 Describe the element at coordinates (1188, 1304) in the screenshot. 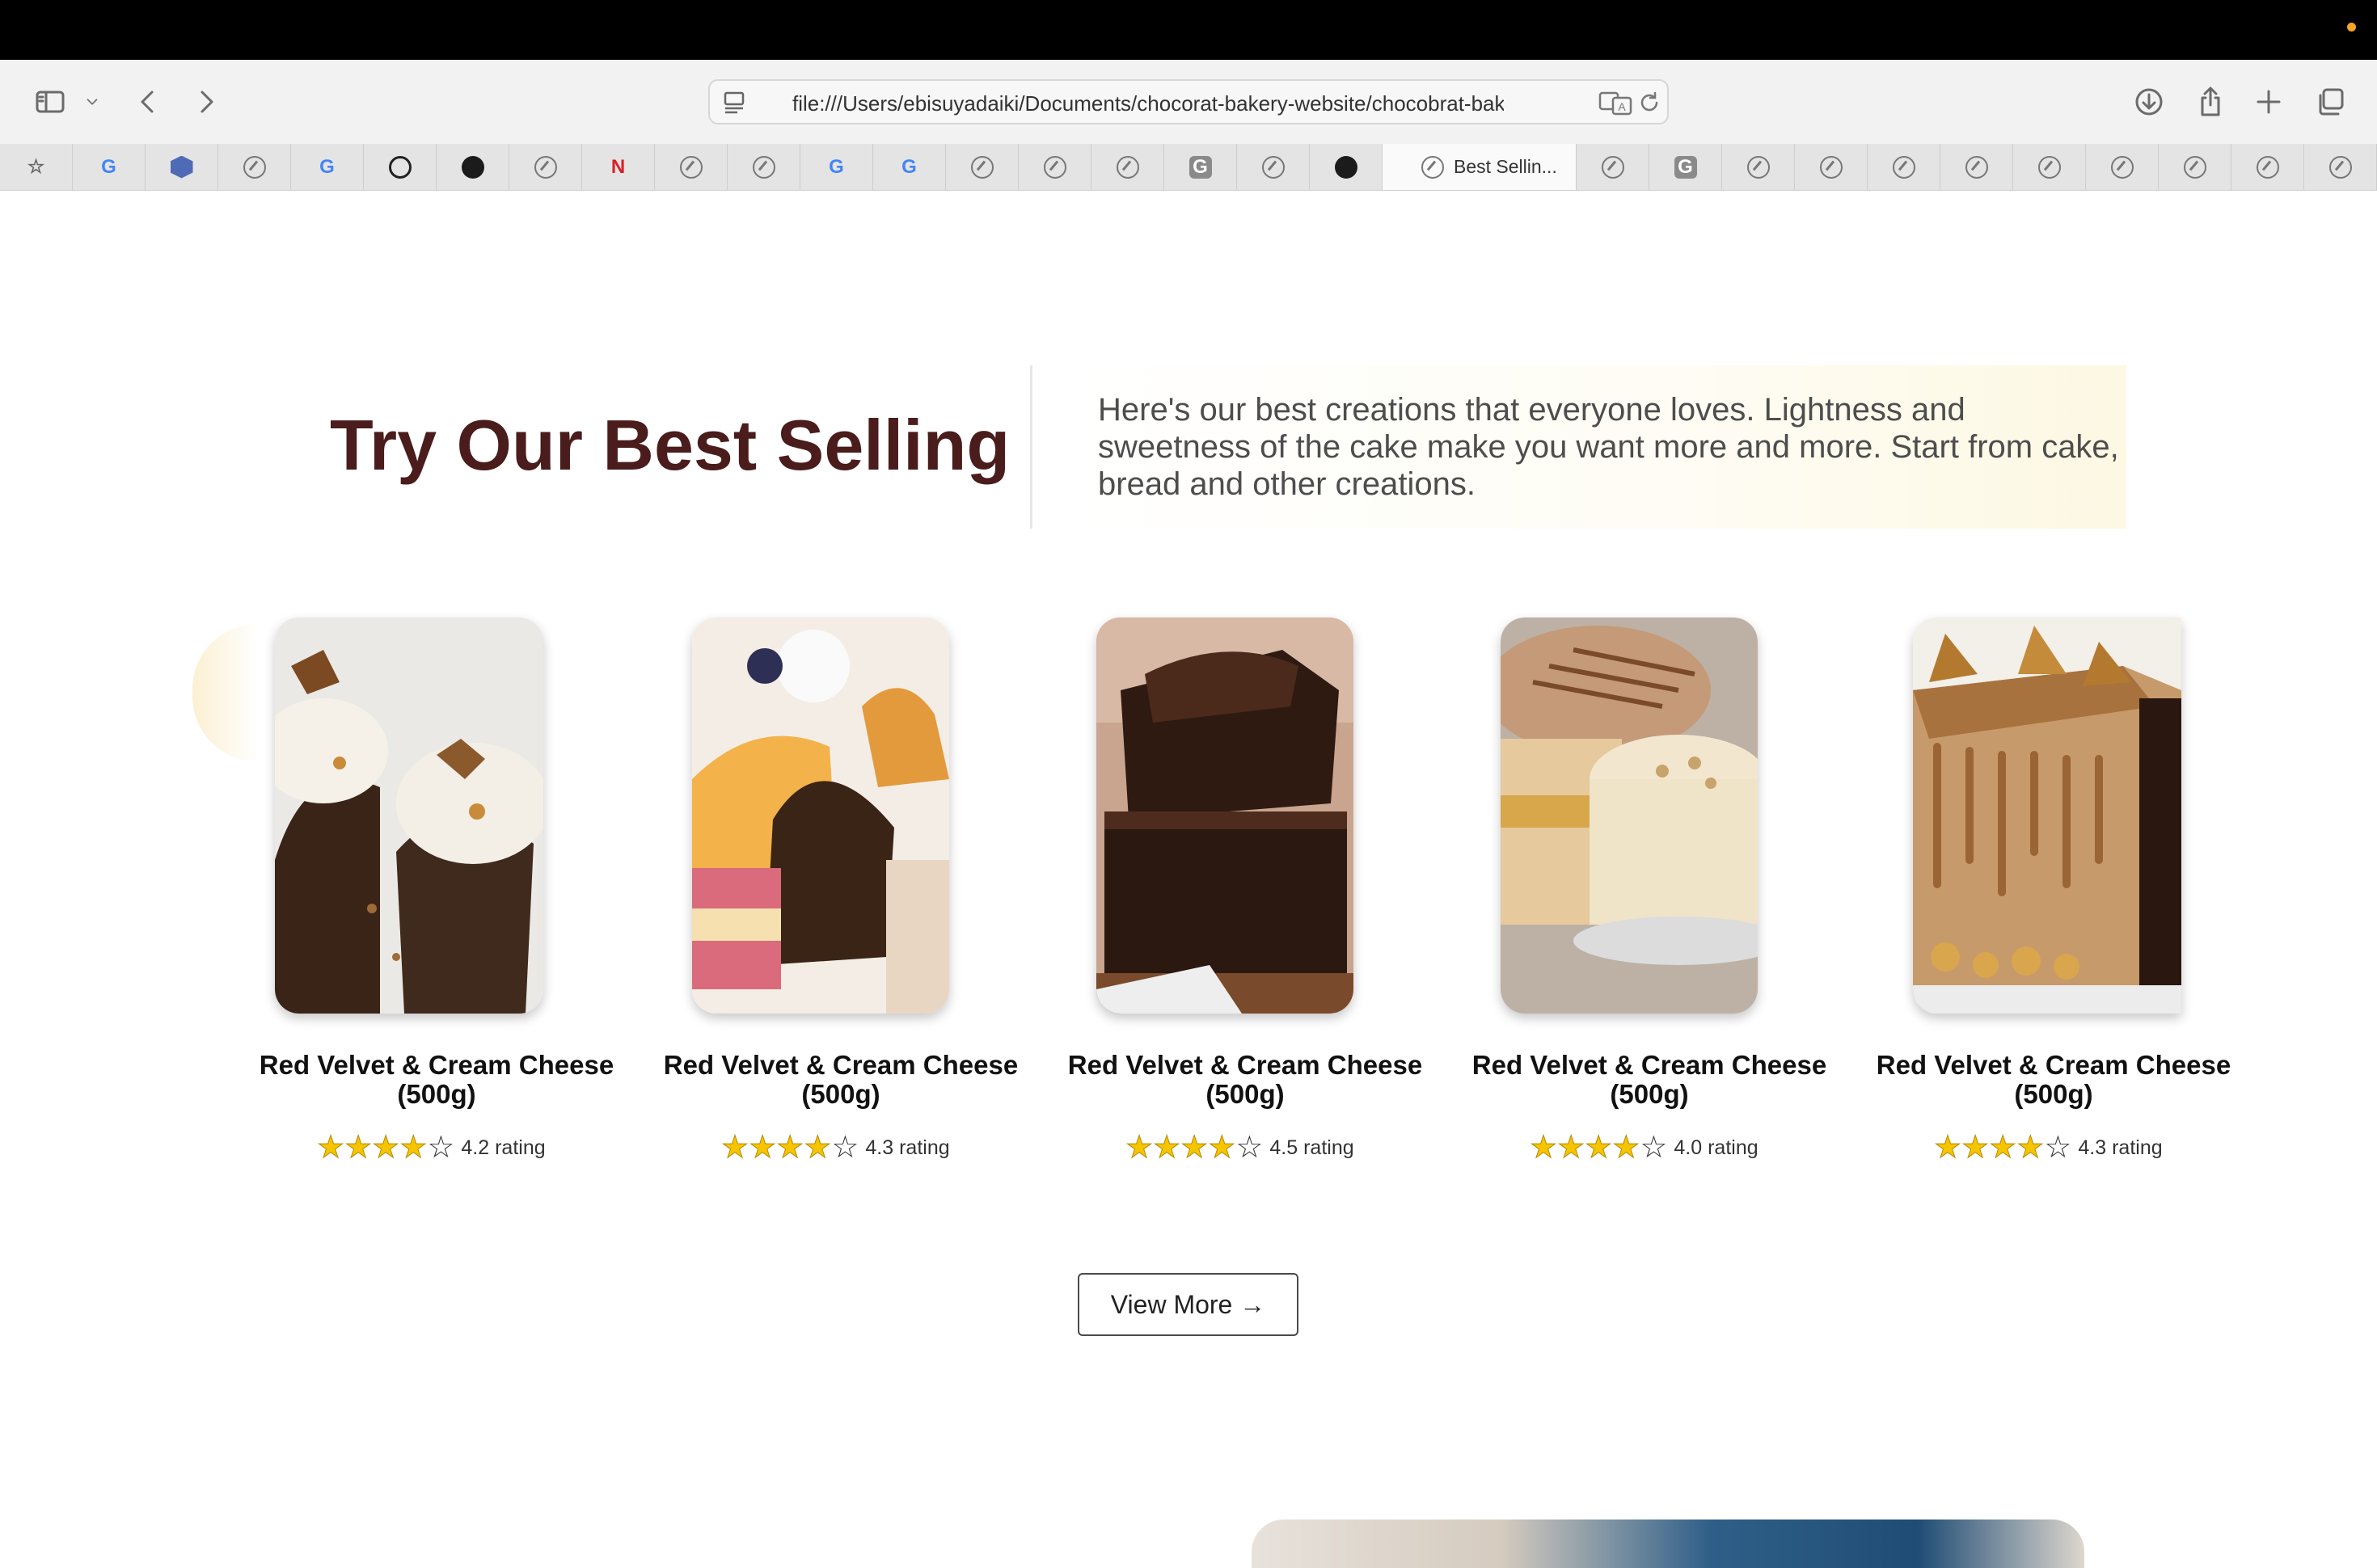

I see `view-more-button: View More →` at that location.